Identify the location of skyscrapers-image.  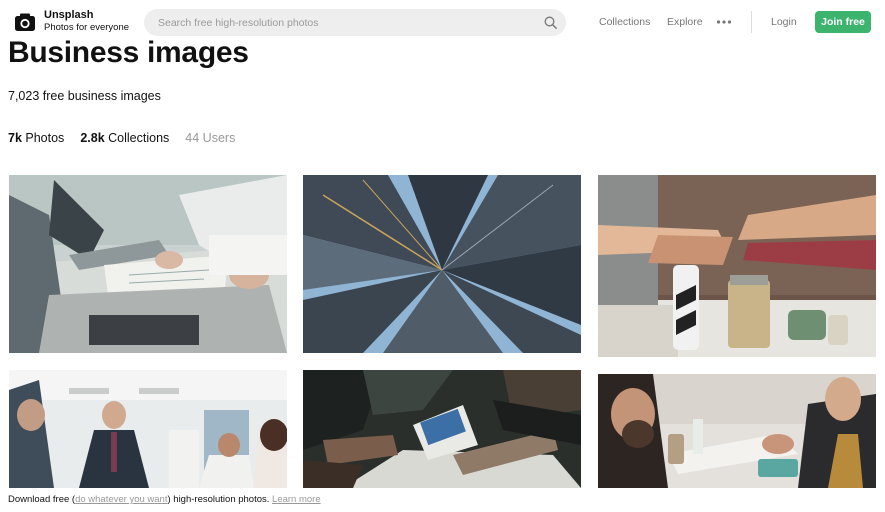
(442, 264).